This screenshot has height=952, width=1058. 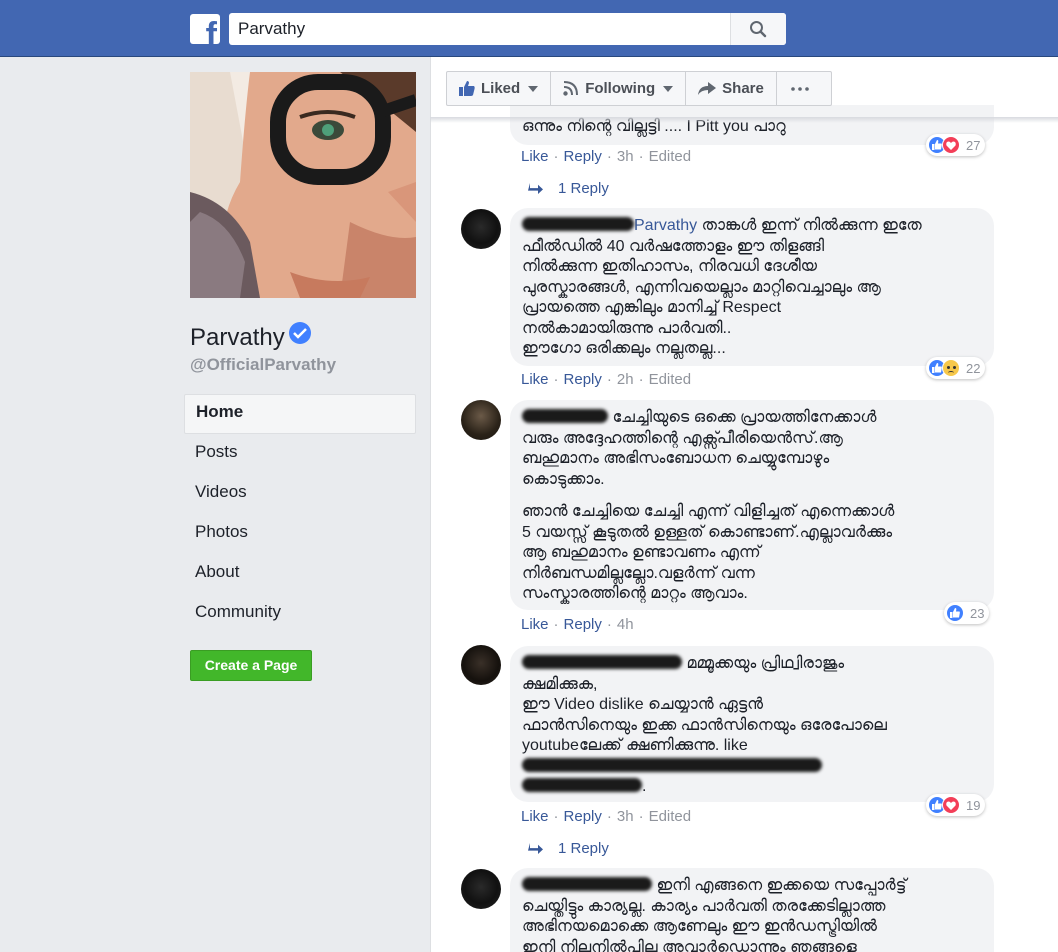 What do you see at coordinates (300, 574) in the screenshot?
I see `nav-item-about: About` at bounding box center [300, 574].